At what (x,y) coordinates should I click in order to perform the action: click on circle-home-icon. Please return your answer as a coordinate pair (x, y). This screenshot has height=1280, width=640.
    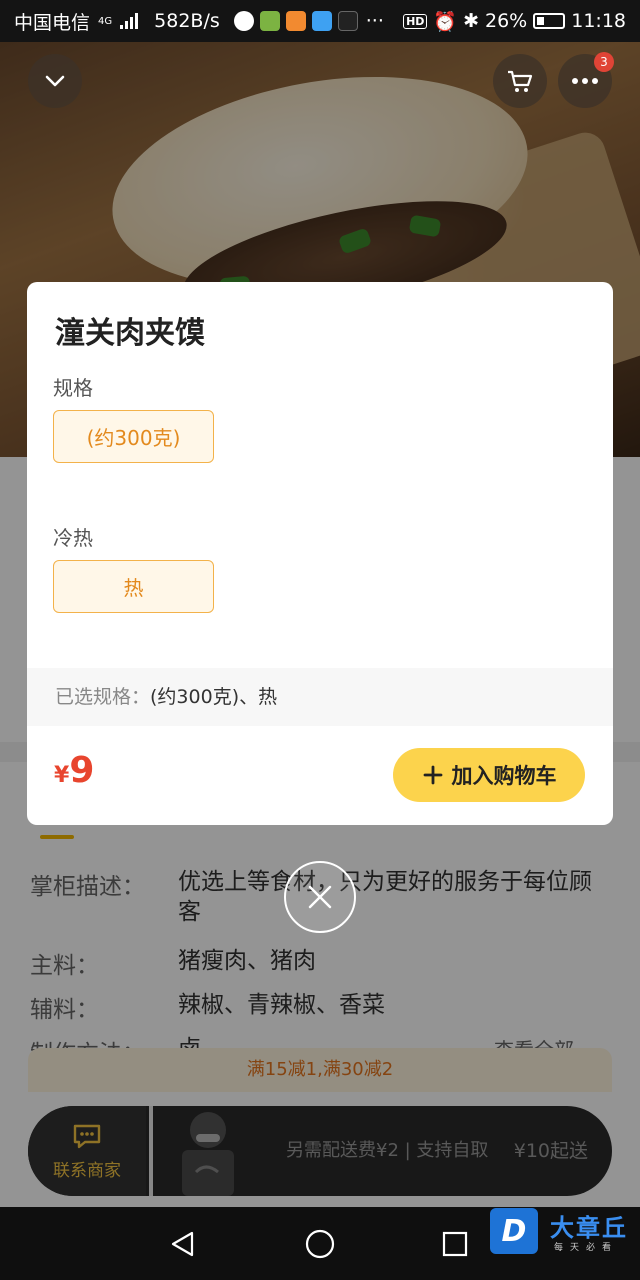
    Looking at the image, I should click on (320, 1244).